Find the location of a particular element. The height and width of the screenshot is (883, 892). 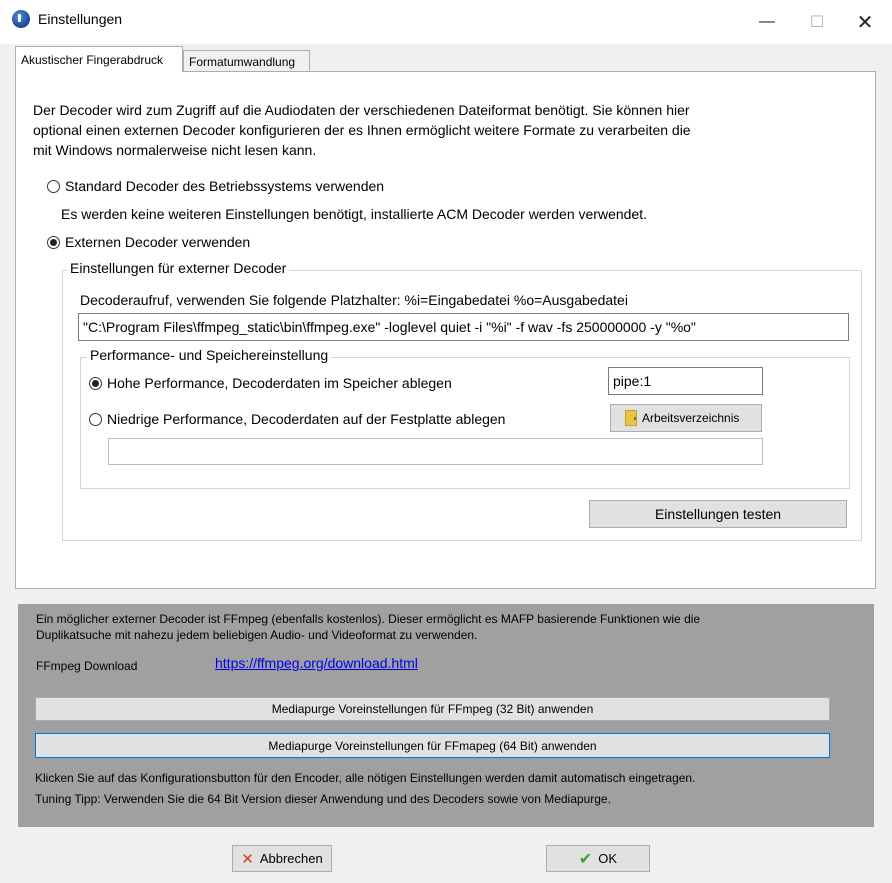

tab-formatumwandlung: Formatumwandlung is located at coordinates (246, 61).